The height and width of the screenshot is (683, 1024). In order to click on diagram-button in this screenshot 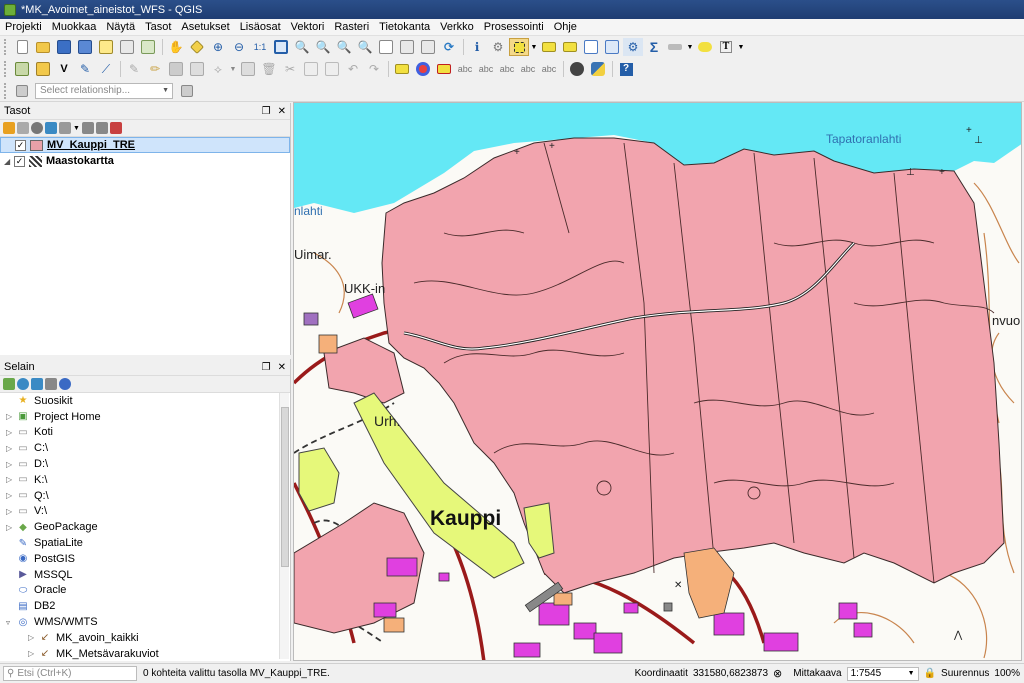, I will do `click(423, 69)`.